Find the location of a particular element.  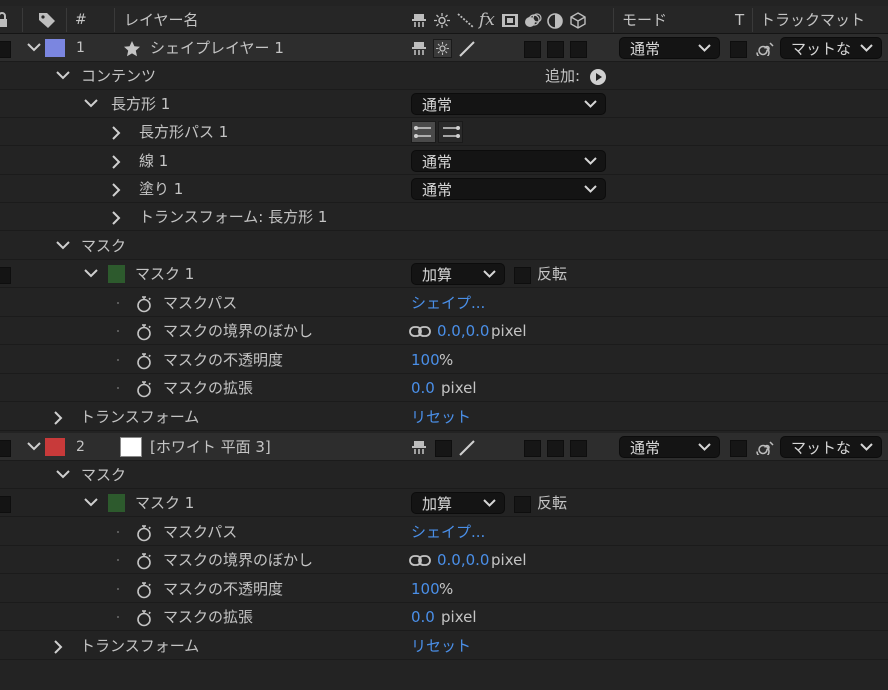

fx-icon: fx is located at coordinates (487, 20).